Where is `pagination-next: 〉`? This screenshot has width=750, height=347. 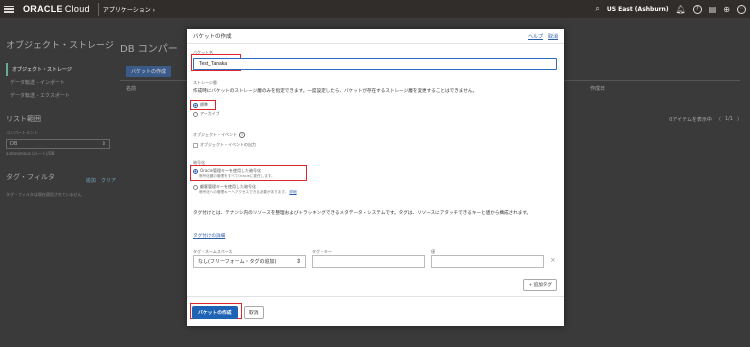
pagination-next: 〉 is located at coordinates (739, 119).